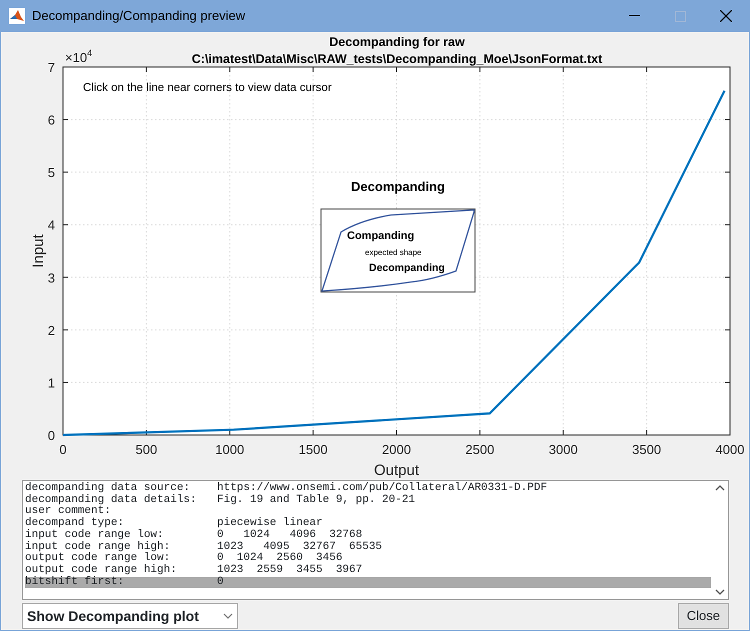 The image size is (750, 631). What do you see at coordinates (95, 535) in the screenshot?
I see `row-label: input code range low:` at bounding box center [95, 535].